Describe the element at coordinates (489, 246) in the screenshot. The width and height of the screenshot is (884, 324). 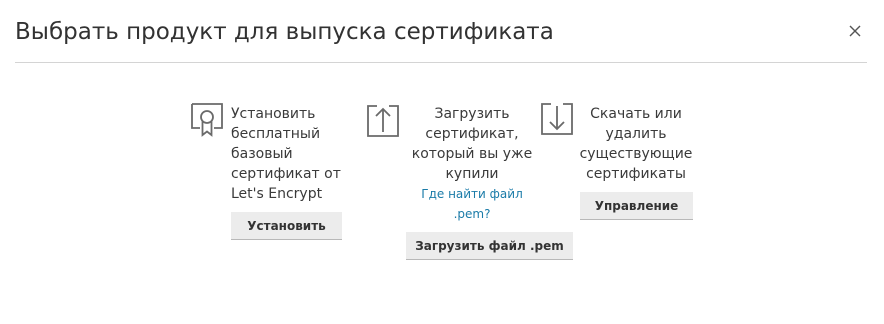
I see `upload-pem-button: Загрузить файл .pem` at that location.